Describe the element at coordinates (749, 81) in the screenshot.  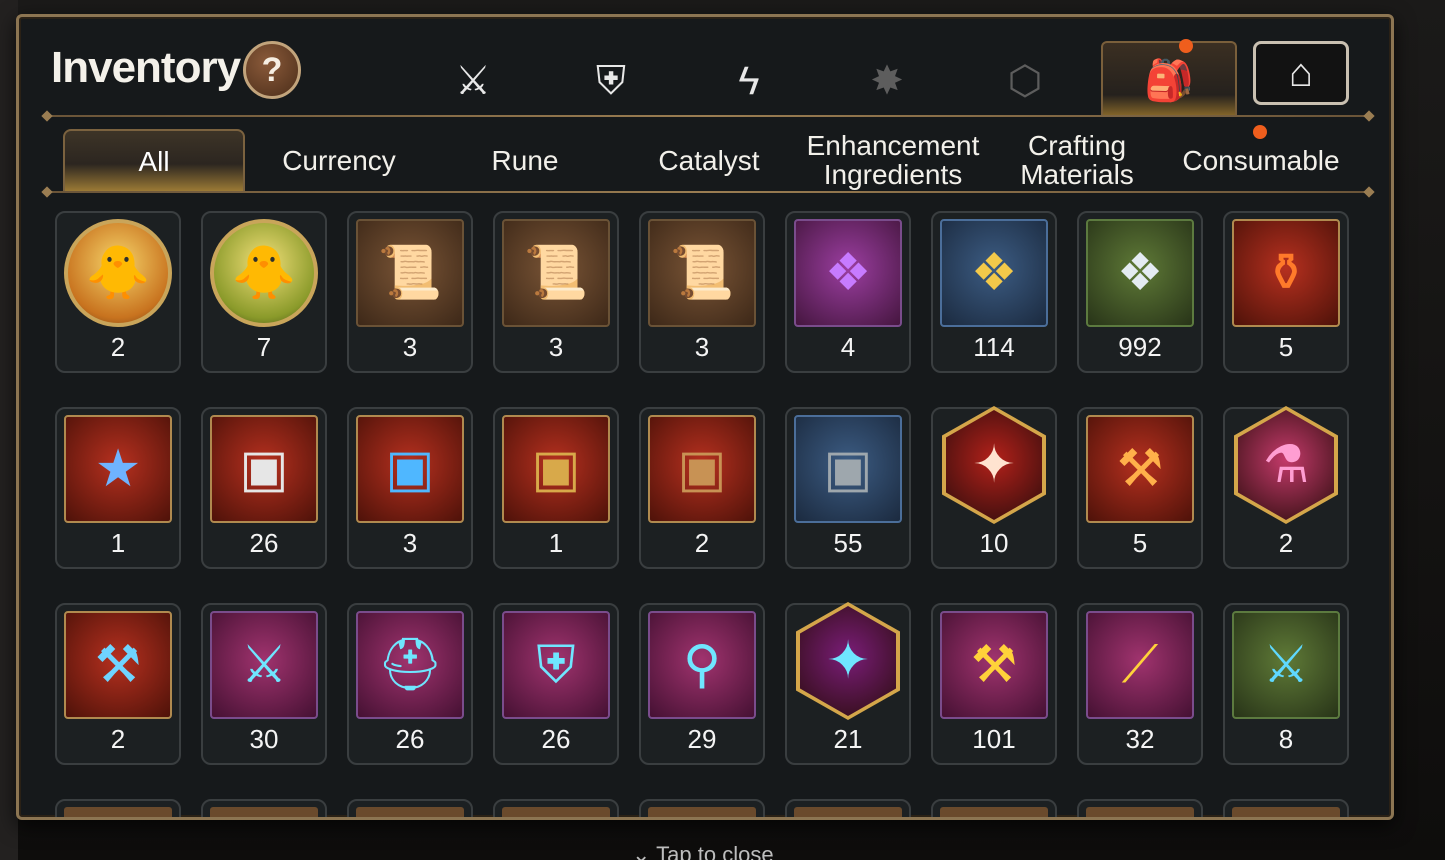
I see `category-tab-lightning: ϟ` at that location.